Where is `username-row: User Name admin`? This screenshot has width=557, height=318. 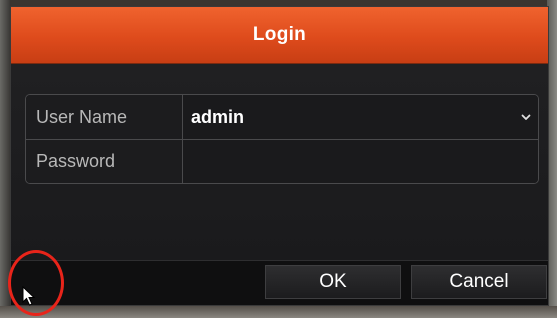
username-row: User Name admin is located at coordinates (282, 117).